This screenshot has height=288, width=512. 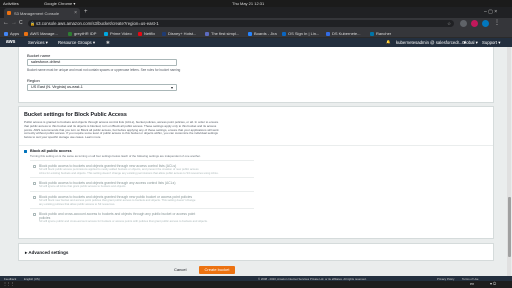 I want to click on create-bucket-button: Create bucket, so click(x=217, y=270).